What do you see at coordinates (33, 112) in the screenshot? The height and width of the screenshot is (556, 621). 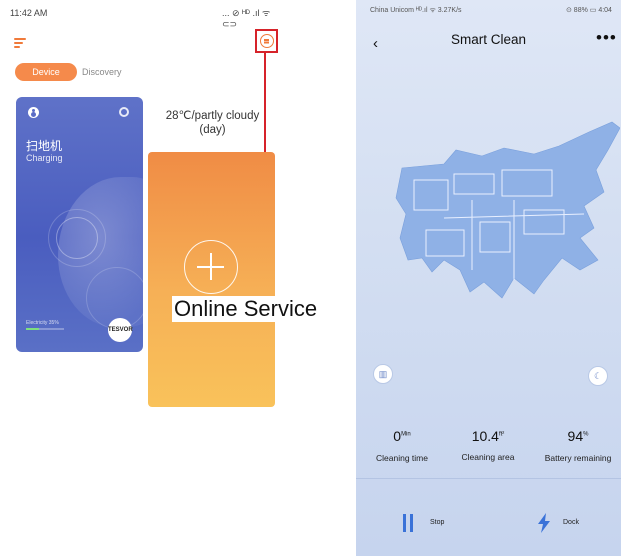 I see `user-icon` at bounding box center [33, 112].